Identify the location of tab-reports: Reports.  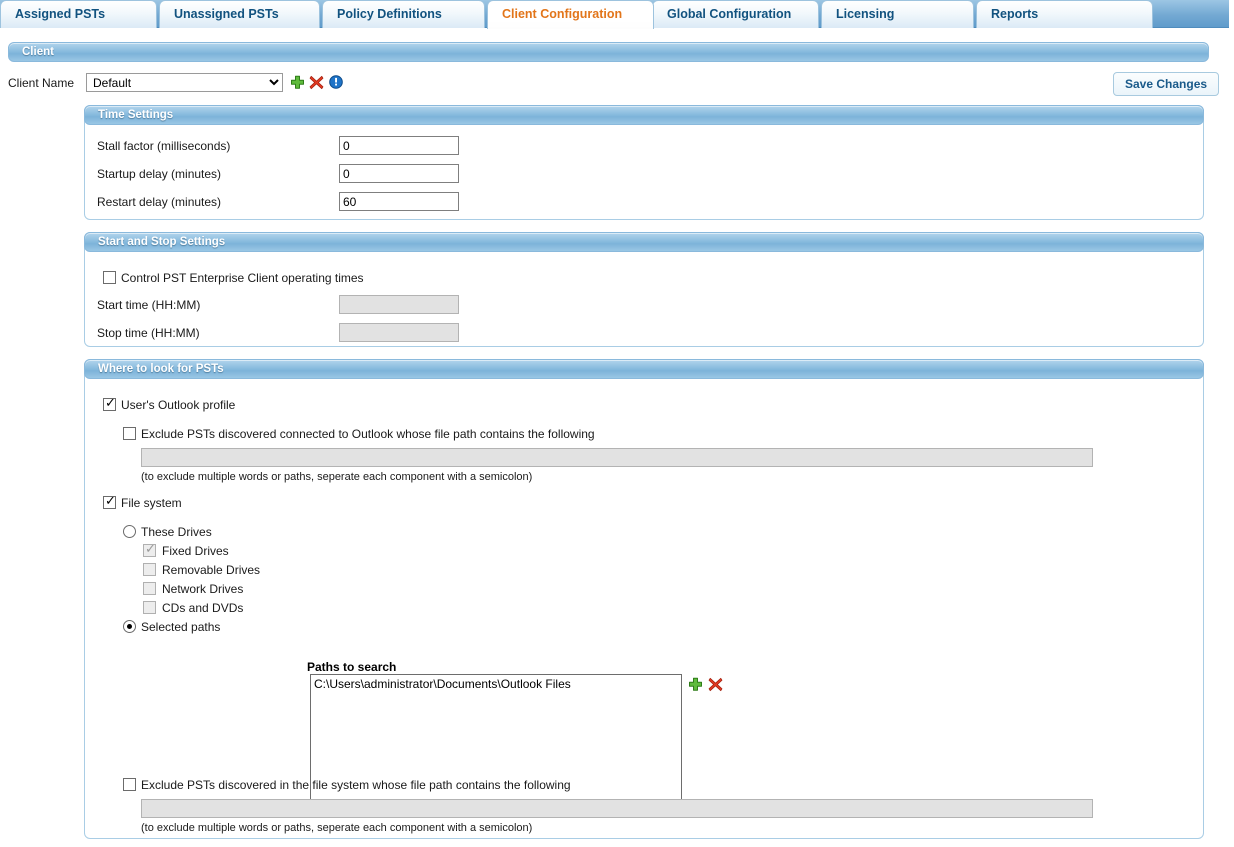
(1064, 14).